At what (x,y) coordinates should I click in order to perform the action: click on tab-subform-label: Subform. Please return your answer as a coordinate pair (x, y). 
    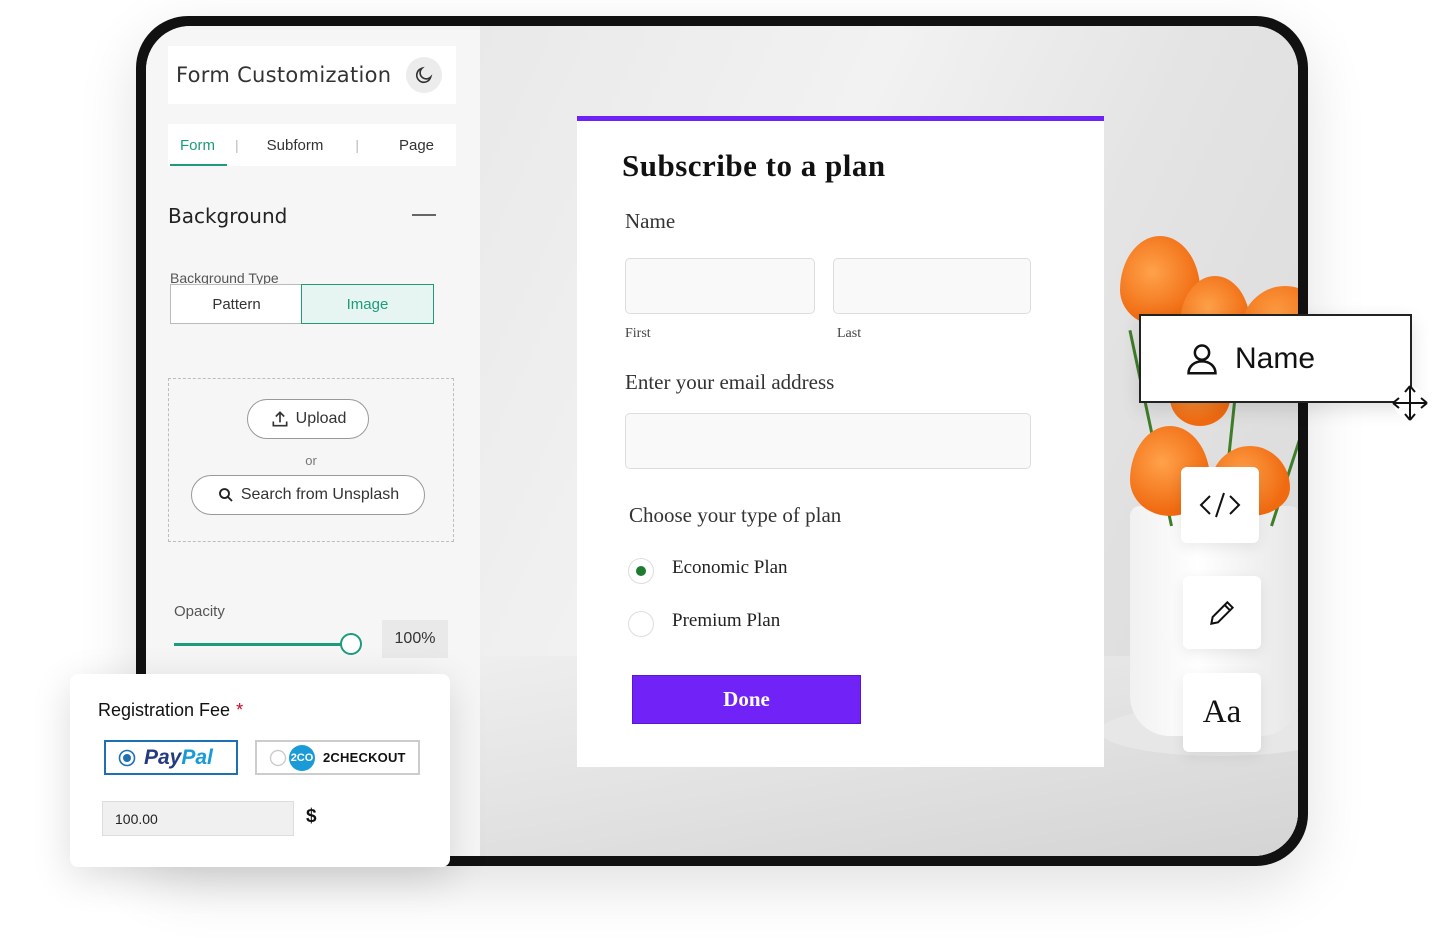
    Looking at the image, I should click on (295, 145).